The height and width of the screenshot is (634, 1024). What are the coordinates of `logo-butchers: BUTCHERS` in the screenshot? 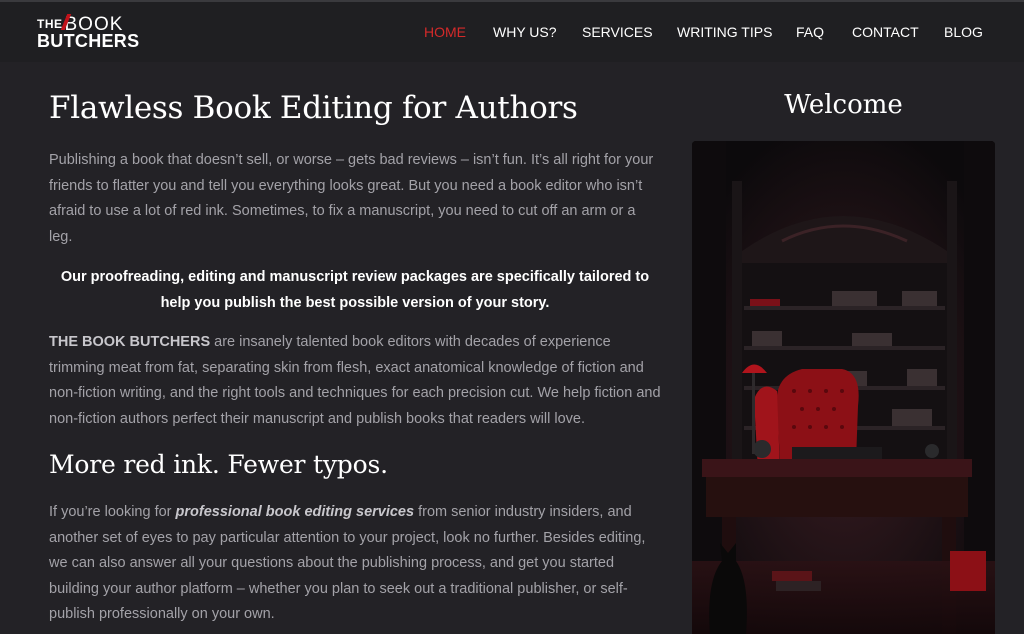 It's located at (88, 41).